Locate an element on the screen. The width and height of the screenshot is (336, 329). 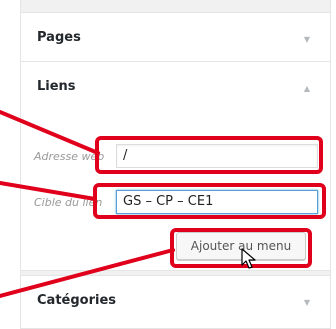
section-pages-title: Pages is located at coordinates (59, 37).